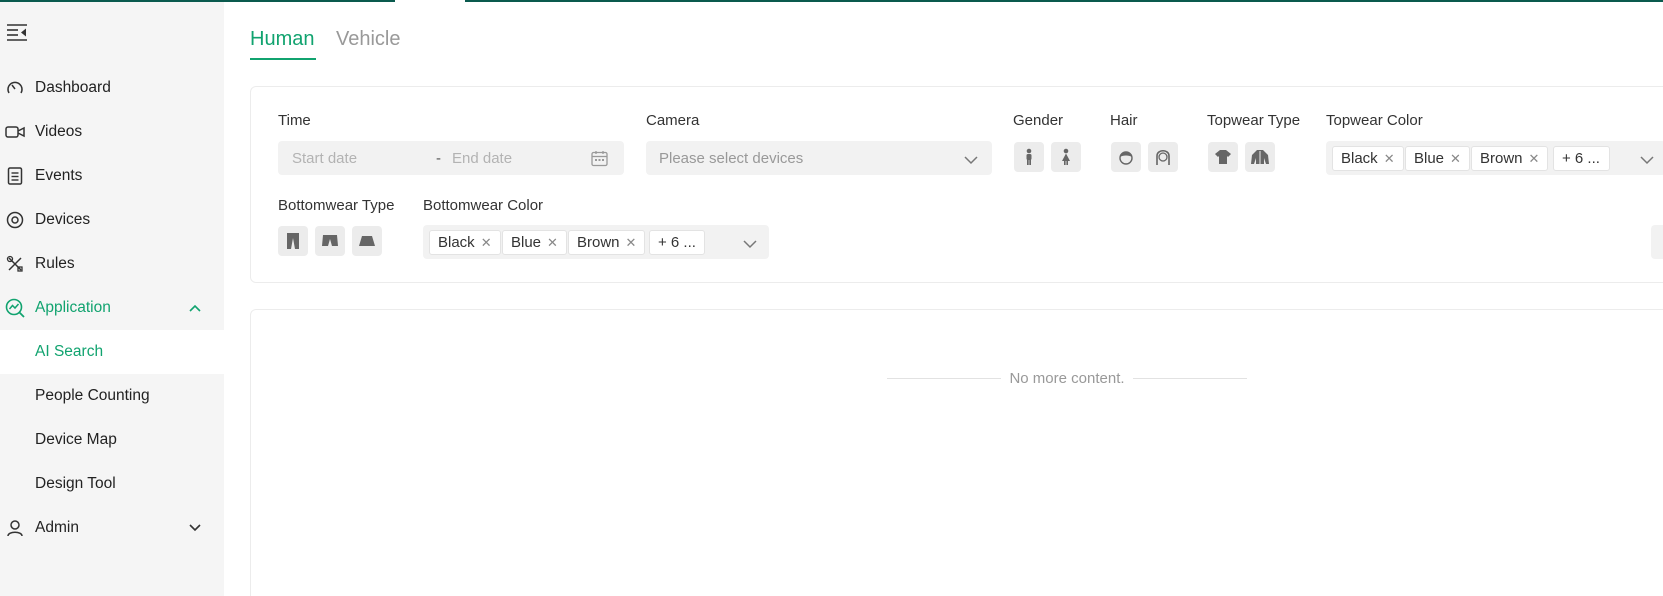 The height and width of the screenshot is (596, 1663). Describe the element at coordinates (112, 264) in the screenshot. I see `sidebar-item-rules: Rules` at that location.